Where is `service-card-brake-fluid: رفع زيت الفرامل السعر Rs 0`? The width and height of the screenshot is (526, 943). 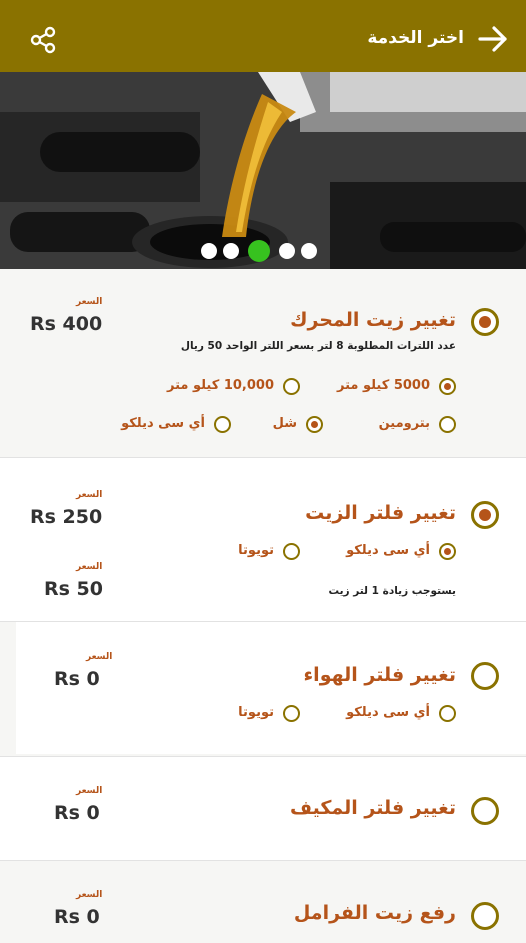
service-card-brake-fluid: رفع زيت الفرامل السعر Rs 0 is located at coordinates (263, 902).